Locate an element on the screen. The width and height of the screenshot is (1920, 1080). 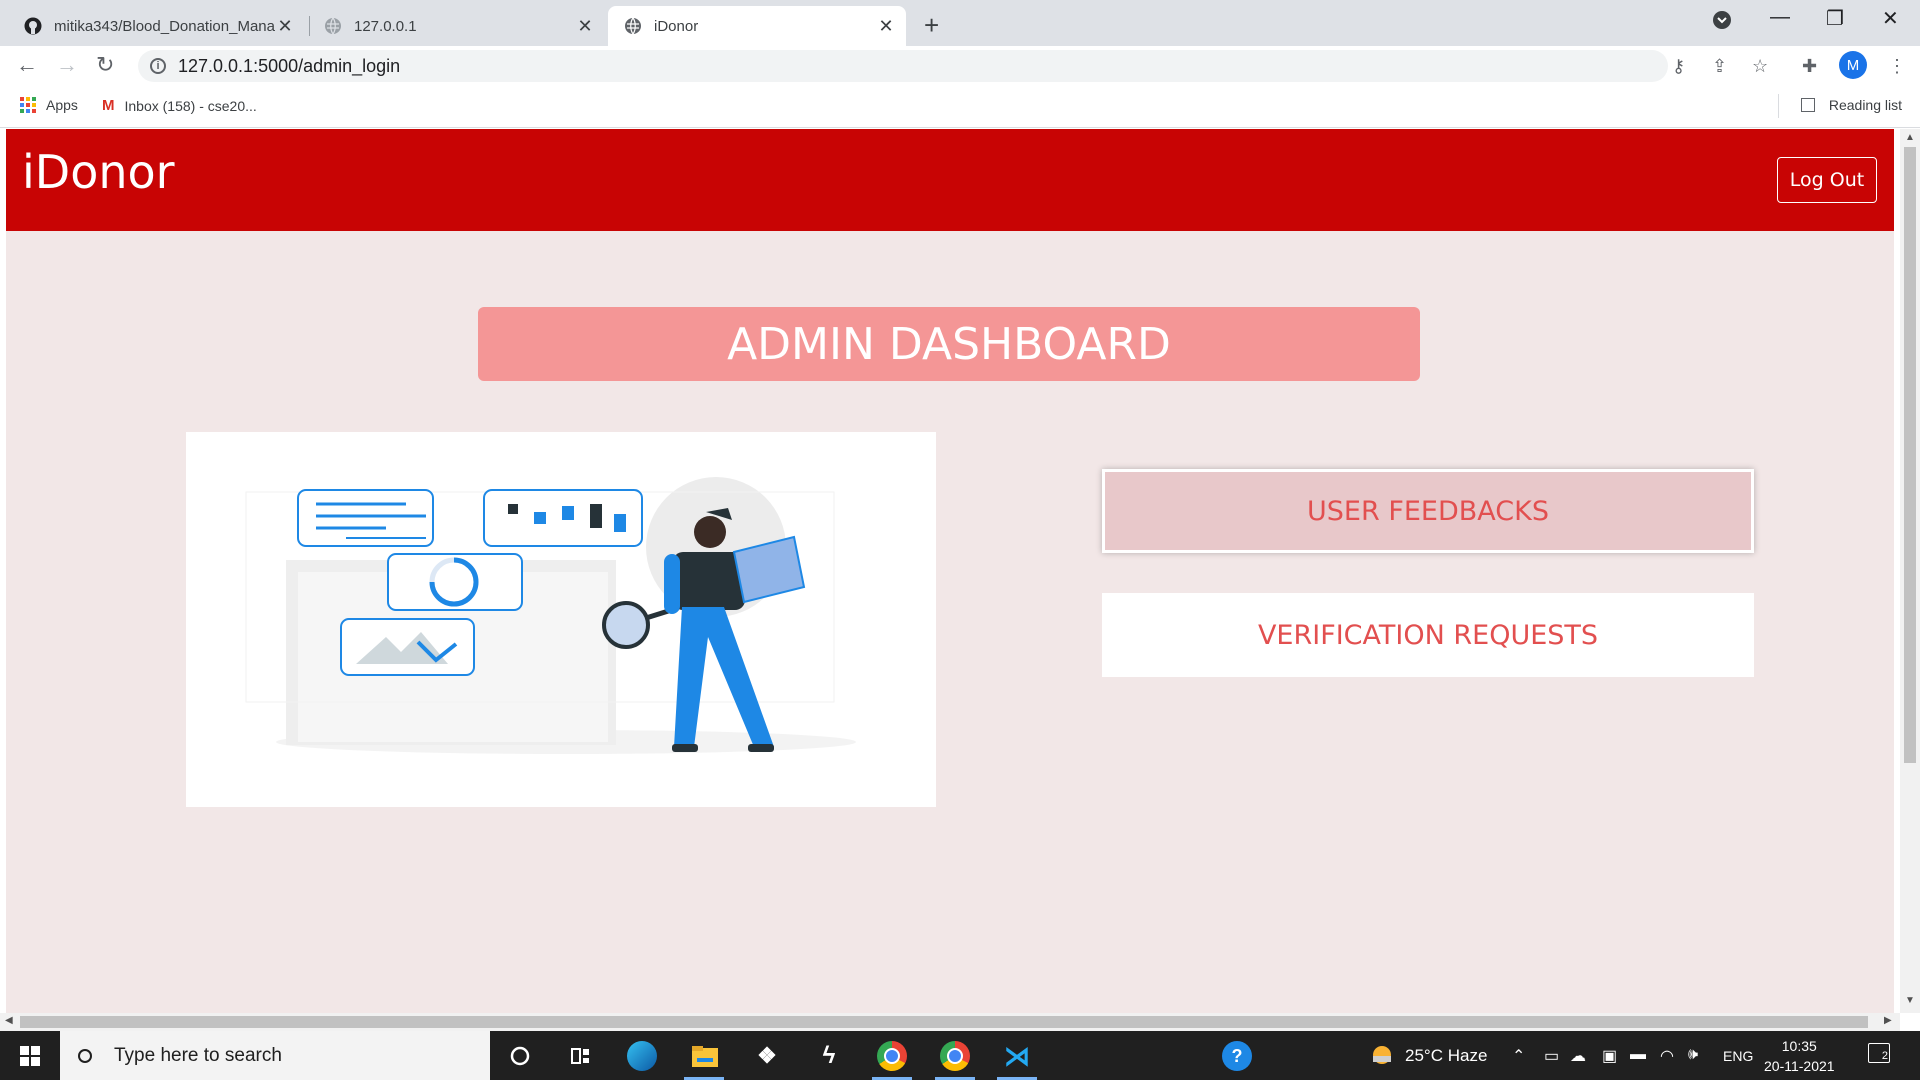
bookmark-star-icon: ☆ is located at coordinates (1760, 66).